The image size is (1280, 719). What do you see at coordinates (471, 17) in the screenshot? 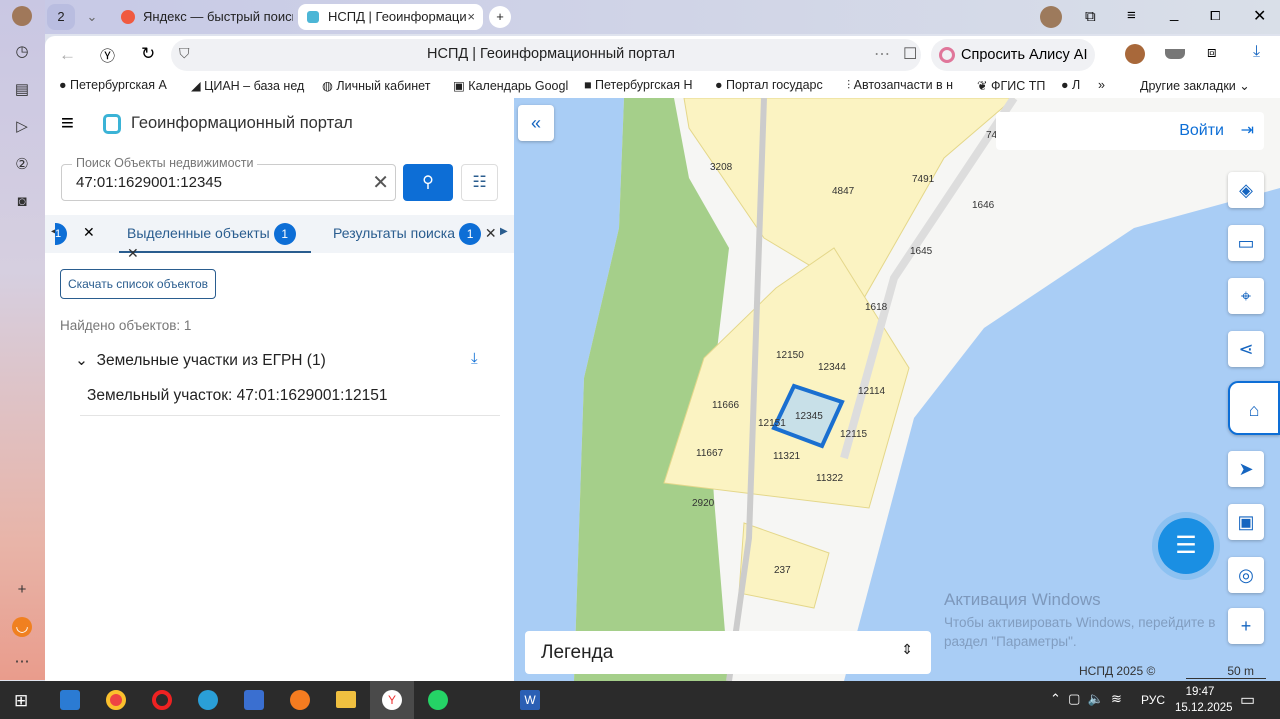
I see `close-tab-icon: ×` at bounding box center [471, 17].